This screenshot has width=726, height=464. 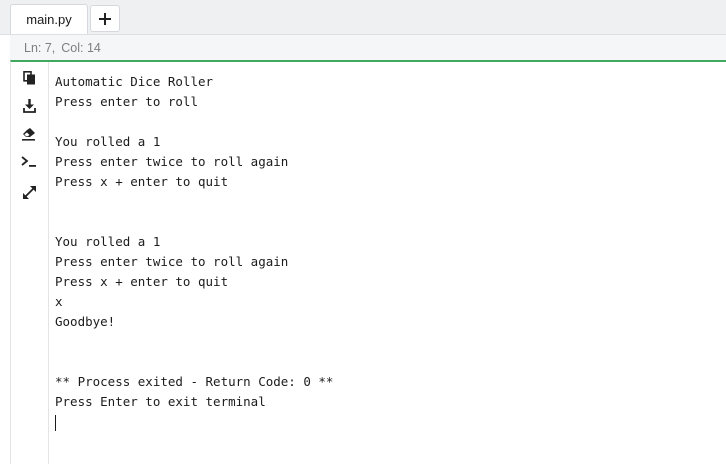 I want to click on terminal-input-line, so click(x=390, y=422).